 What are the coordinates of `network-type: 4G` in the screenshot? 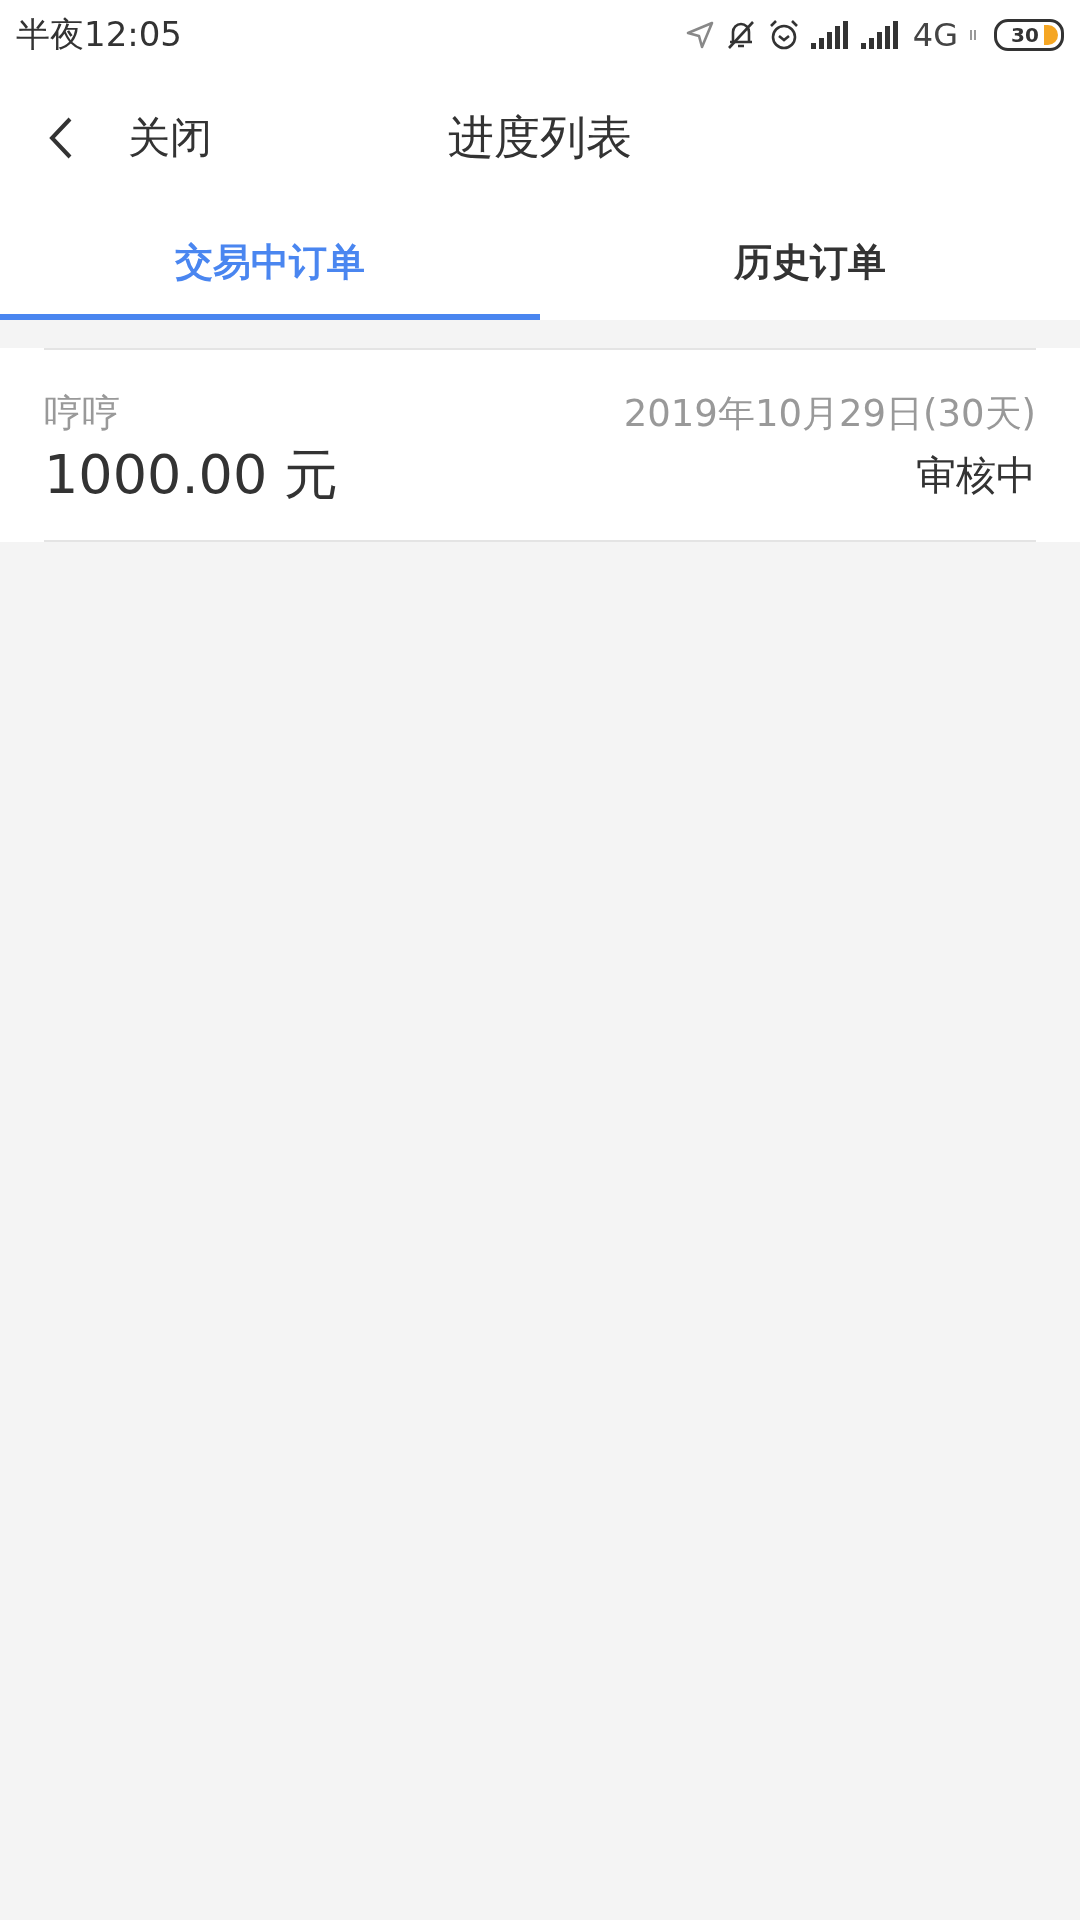 It's located at (935, 35).